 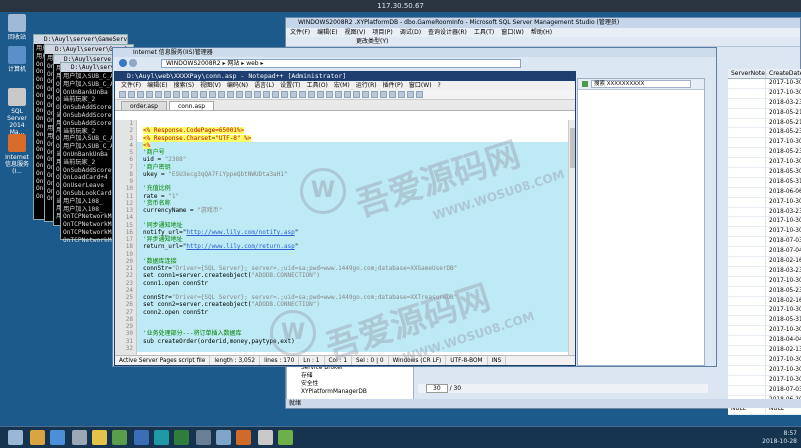 I want to click on path-segment-web: web, so click(x=252, y=63).